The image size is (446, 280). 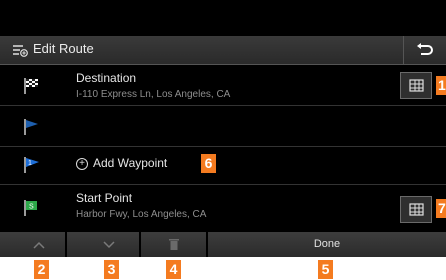 I want to click on back-button, so click(x=424, y=50).